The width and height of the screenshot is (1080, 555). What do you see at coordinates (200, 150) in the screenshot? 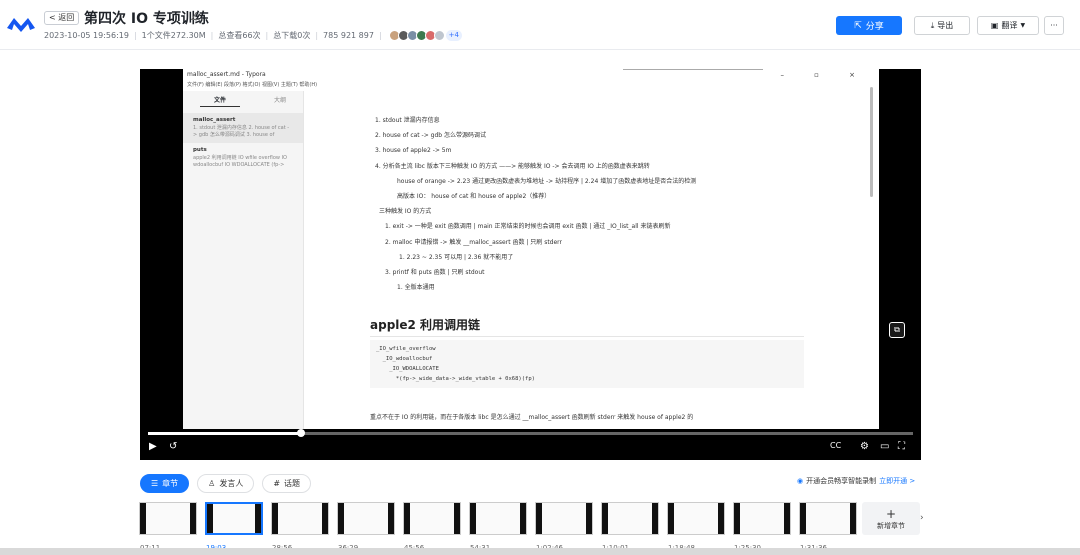
I see `file-name: puts` at bounding box center [200, 150].